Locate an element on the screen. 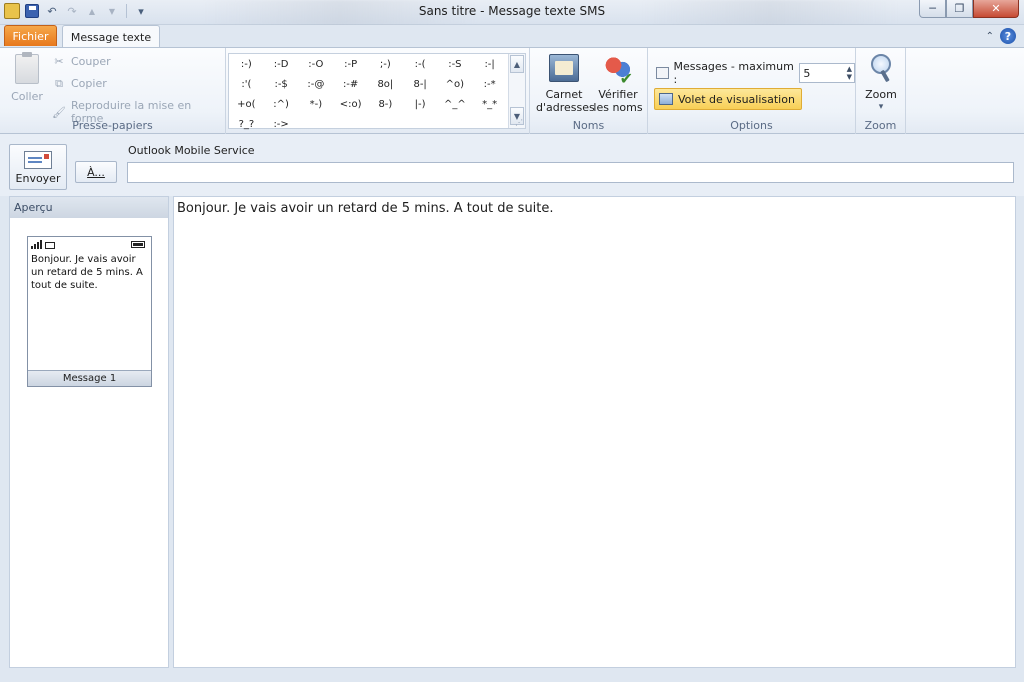  emoticon-item: :-) is located at coordinates (246, 64).